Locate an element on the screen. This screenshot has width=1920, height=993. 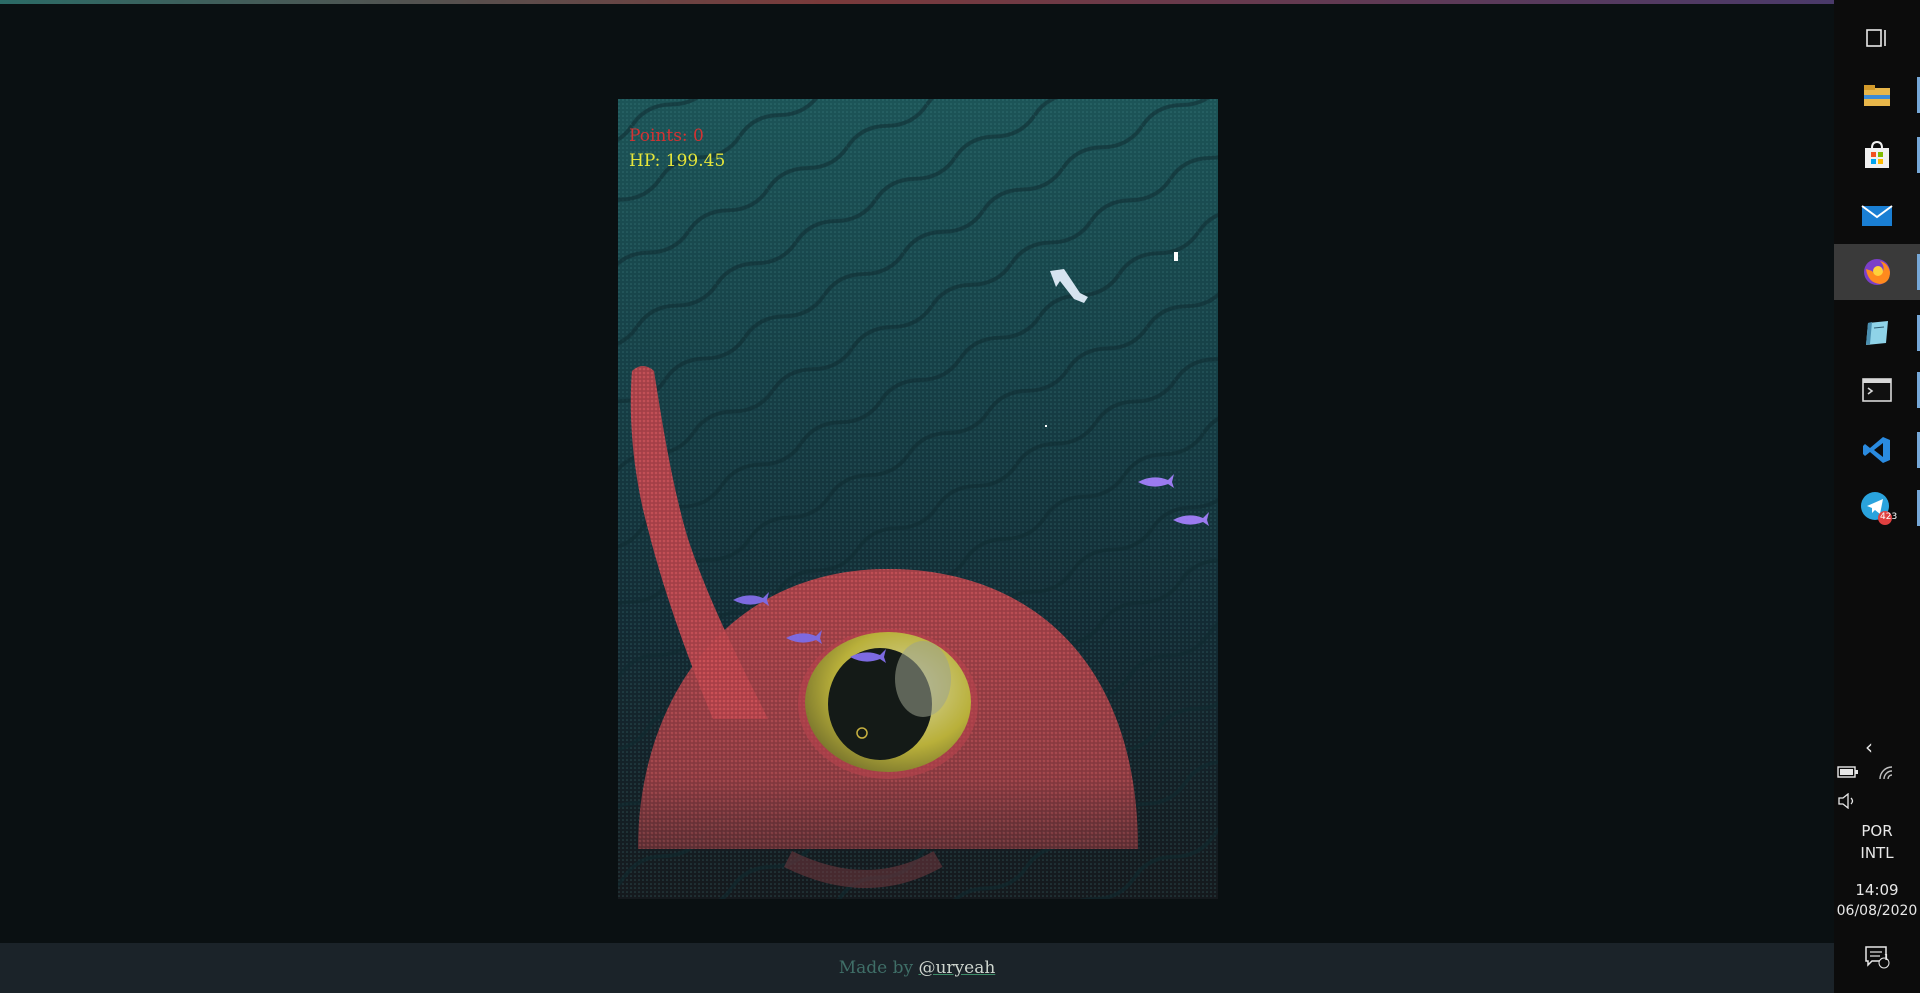
task-view-icon is located at coordinates (1876, 38).